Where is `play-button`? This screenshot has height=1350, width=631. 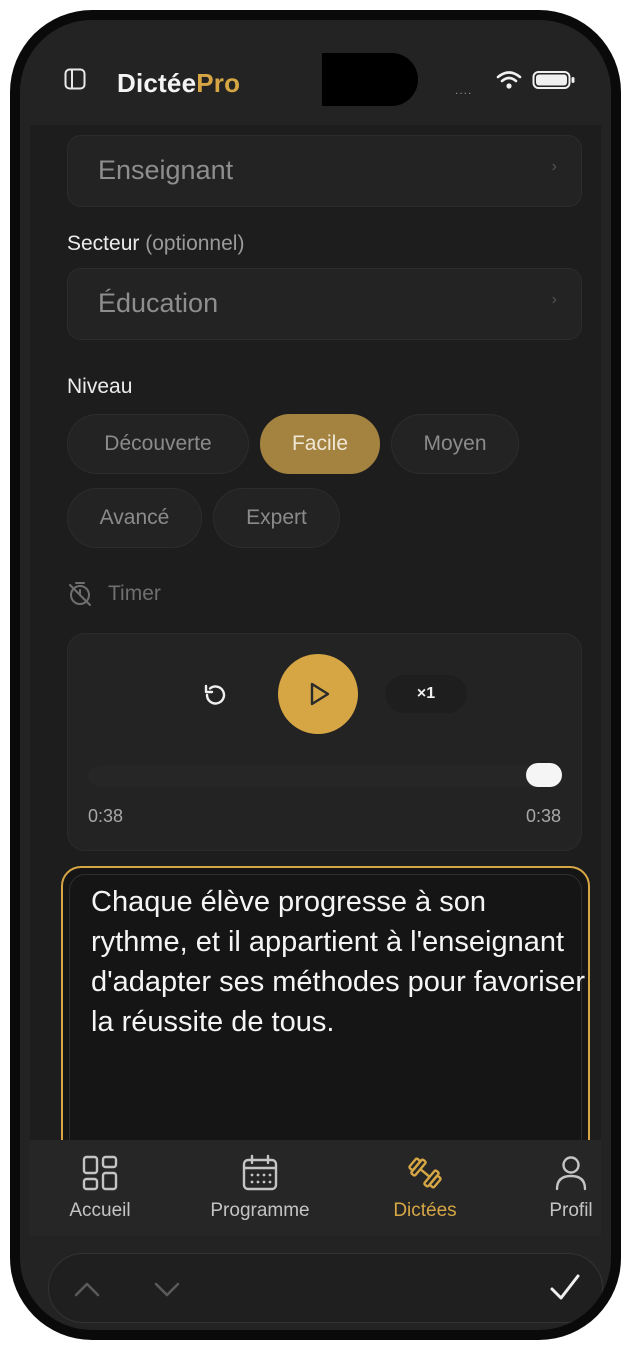
play-button is located at coordinates (318, 694).